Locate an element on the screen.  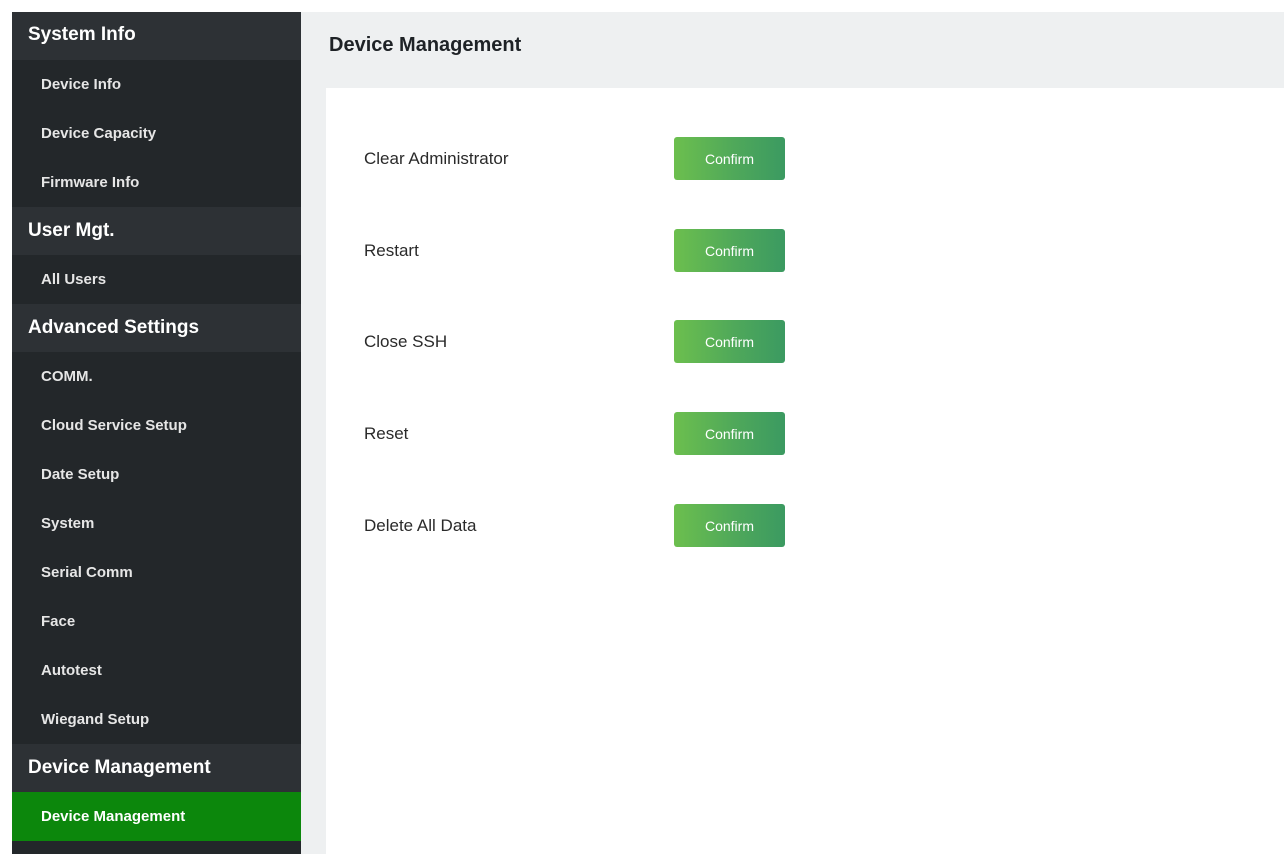
action-row-close-ssh: Close SSH Confirm is located at coordinates (594, 342).